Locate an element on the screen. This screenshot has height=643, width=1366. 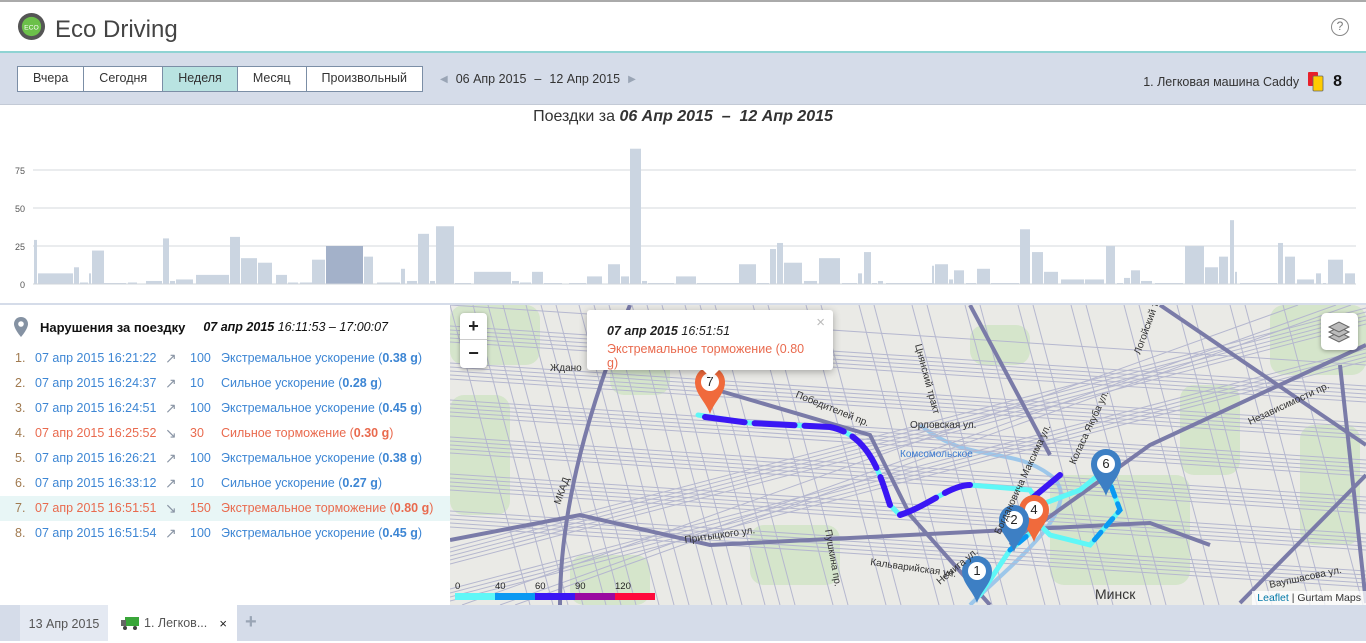
violation-datetime: 07 апр 2015 16:51:54 is located at coordinates (95, 533).